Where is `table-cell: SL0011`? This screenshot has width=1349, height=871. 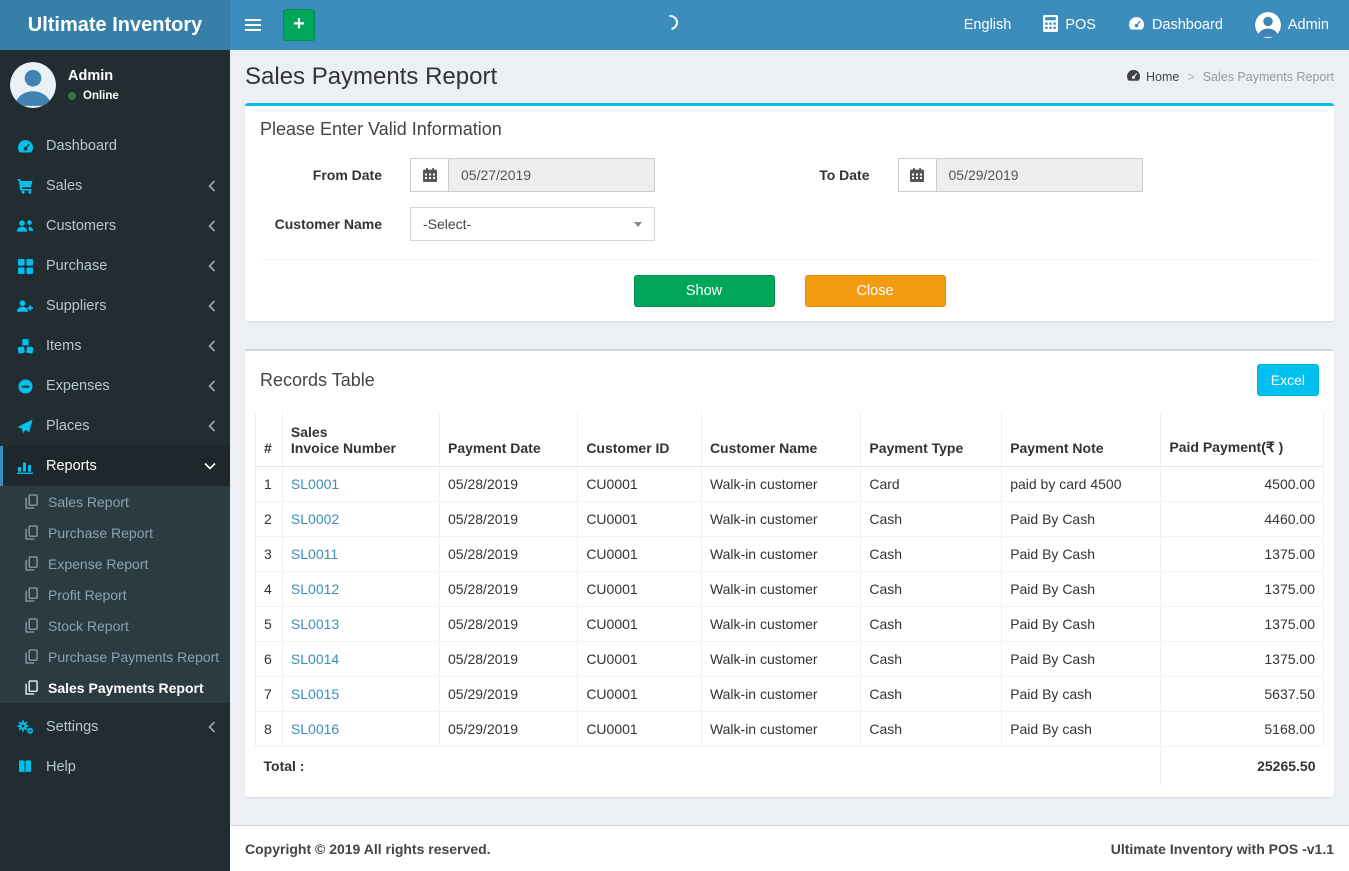
table-cell: SL0011 is located at coordinates (361, 554).